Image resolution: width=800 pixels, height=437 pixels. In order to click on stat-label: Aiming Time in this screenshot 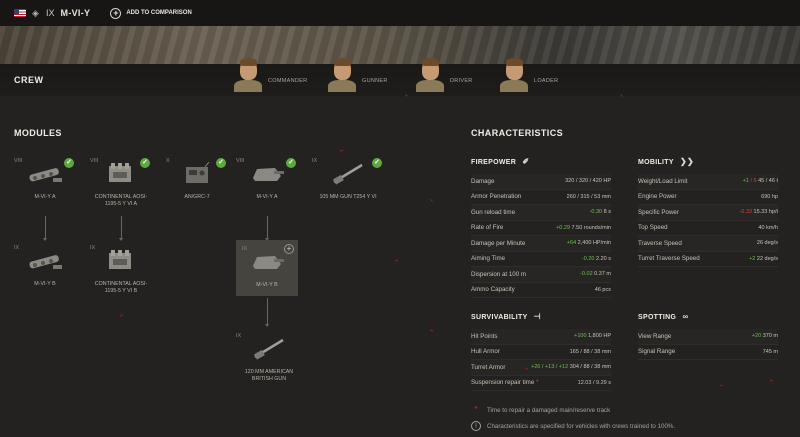, I will do `click(488, 259)`.